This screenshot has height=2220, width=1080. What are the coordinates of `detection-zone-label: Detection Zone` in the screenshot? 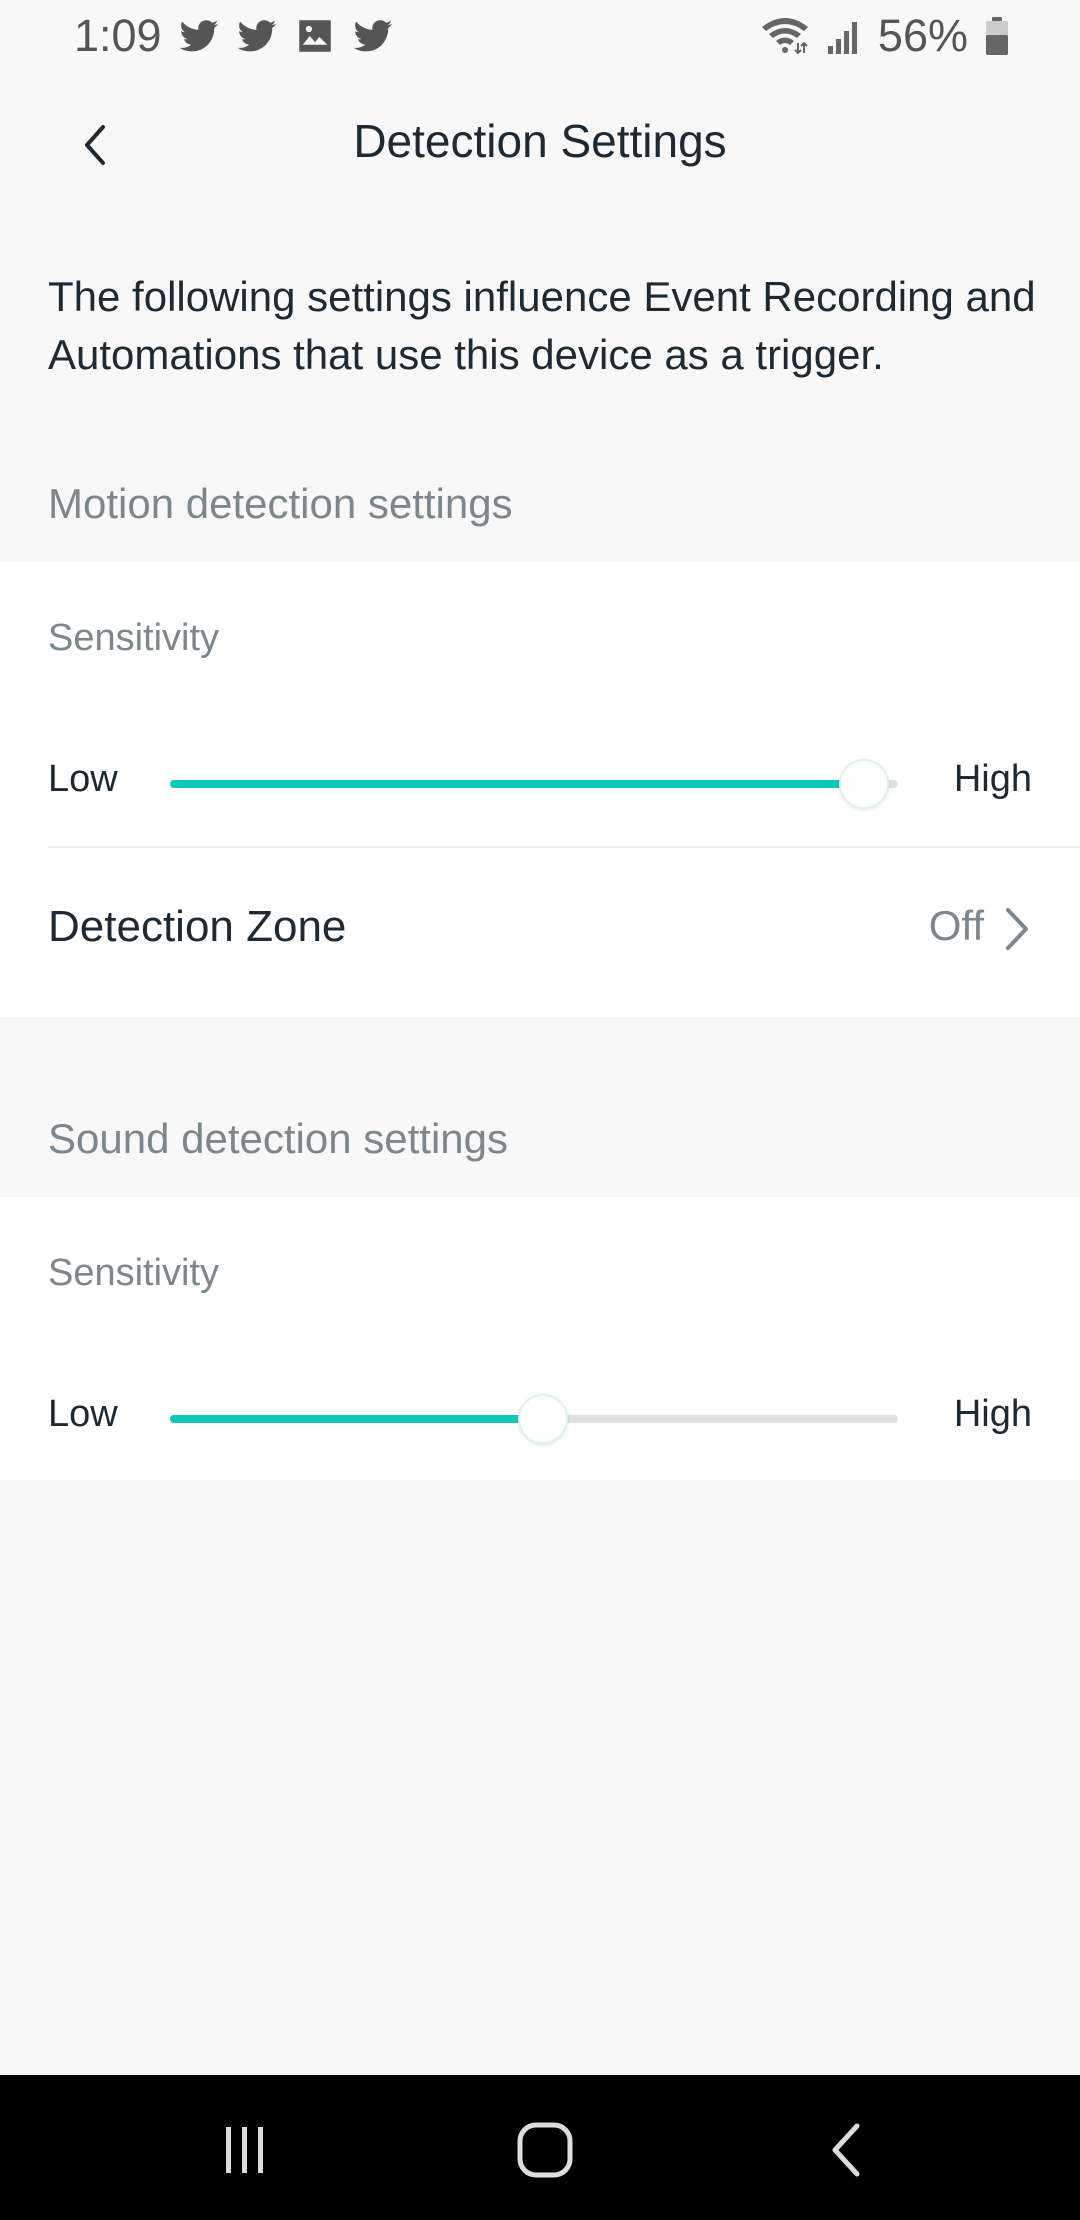 It's located at (197, 926).